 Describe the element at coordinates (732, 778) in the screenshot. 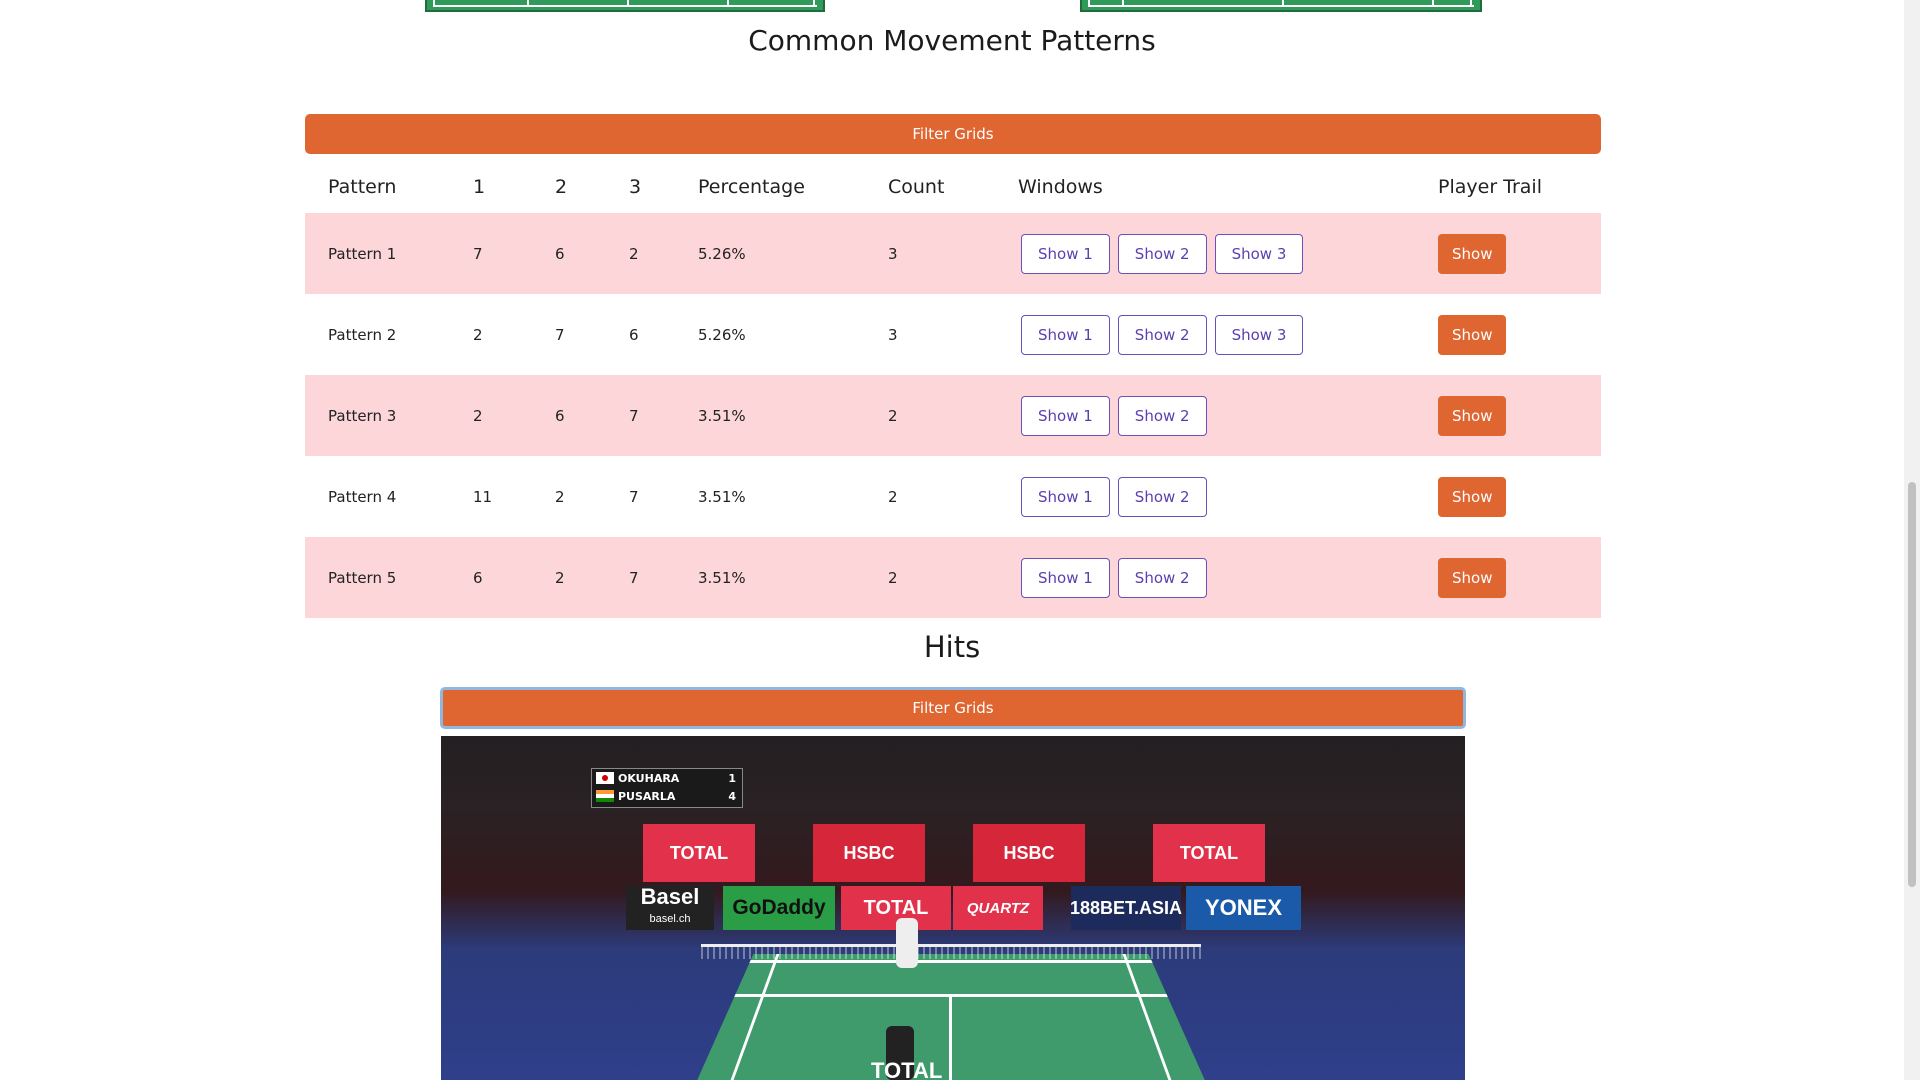

I see `player-score: 1` at that location.